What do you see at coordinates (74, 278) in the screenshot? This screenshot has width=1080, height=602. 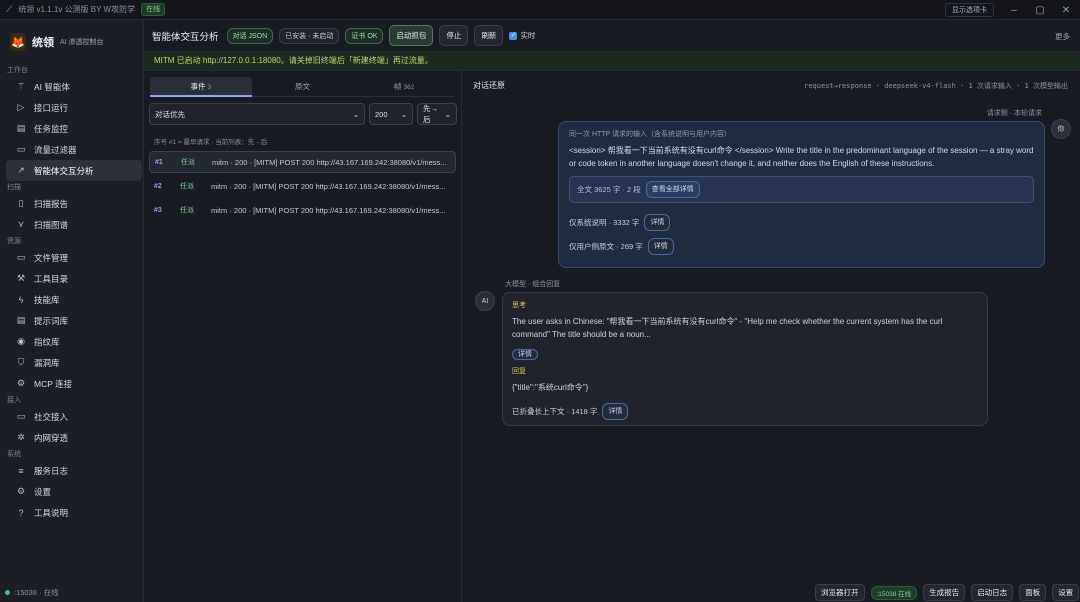 I see `sidebar-item-tools: ⚒ 工具目录` at bounding box center [74, 278].